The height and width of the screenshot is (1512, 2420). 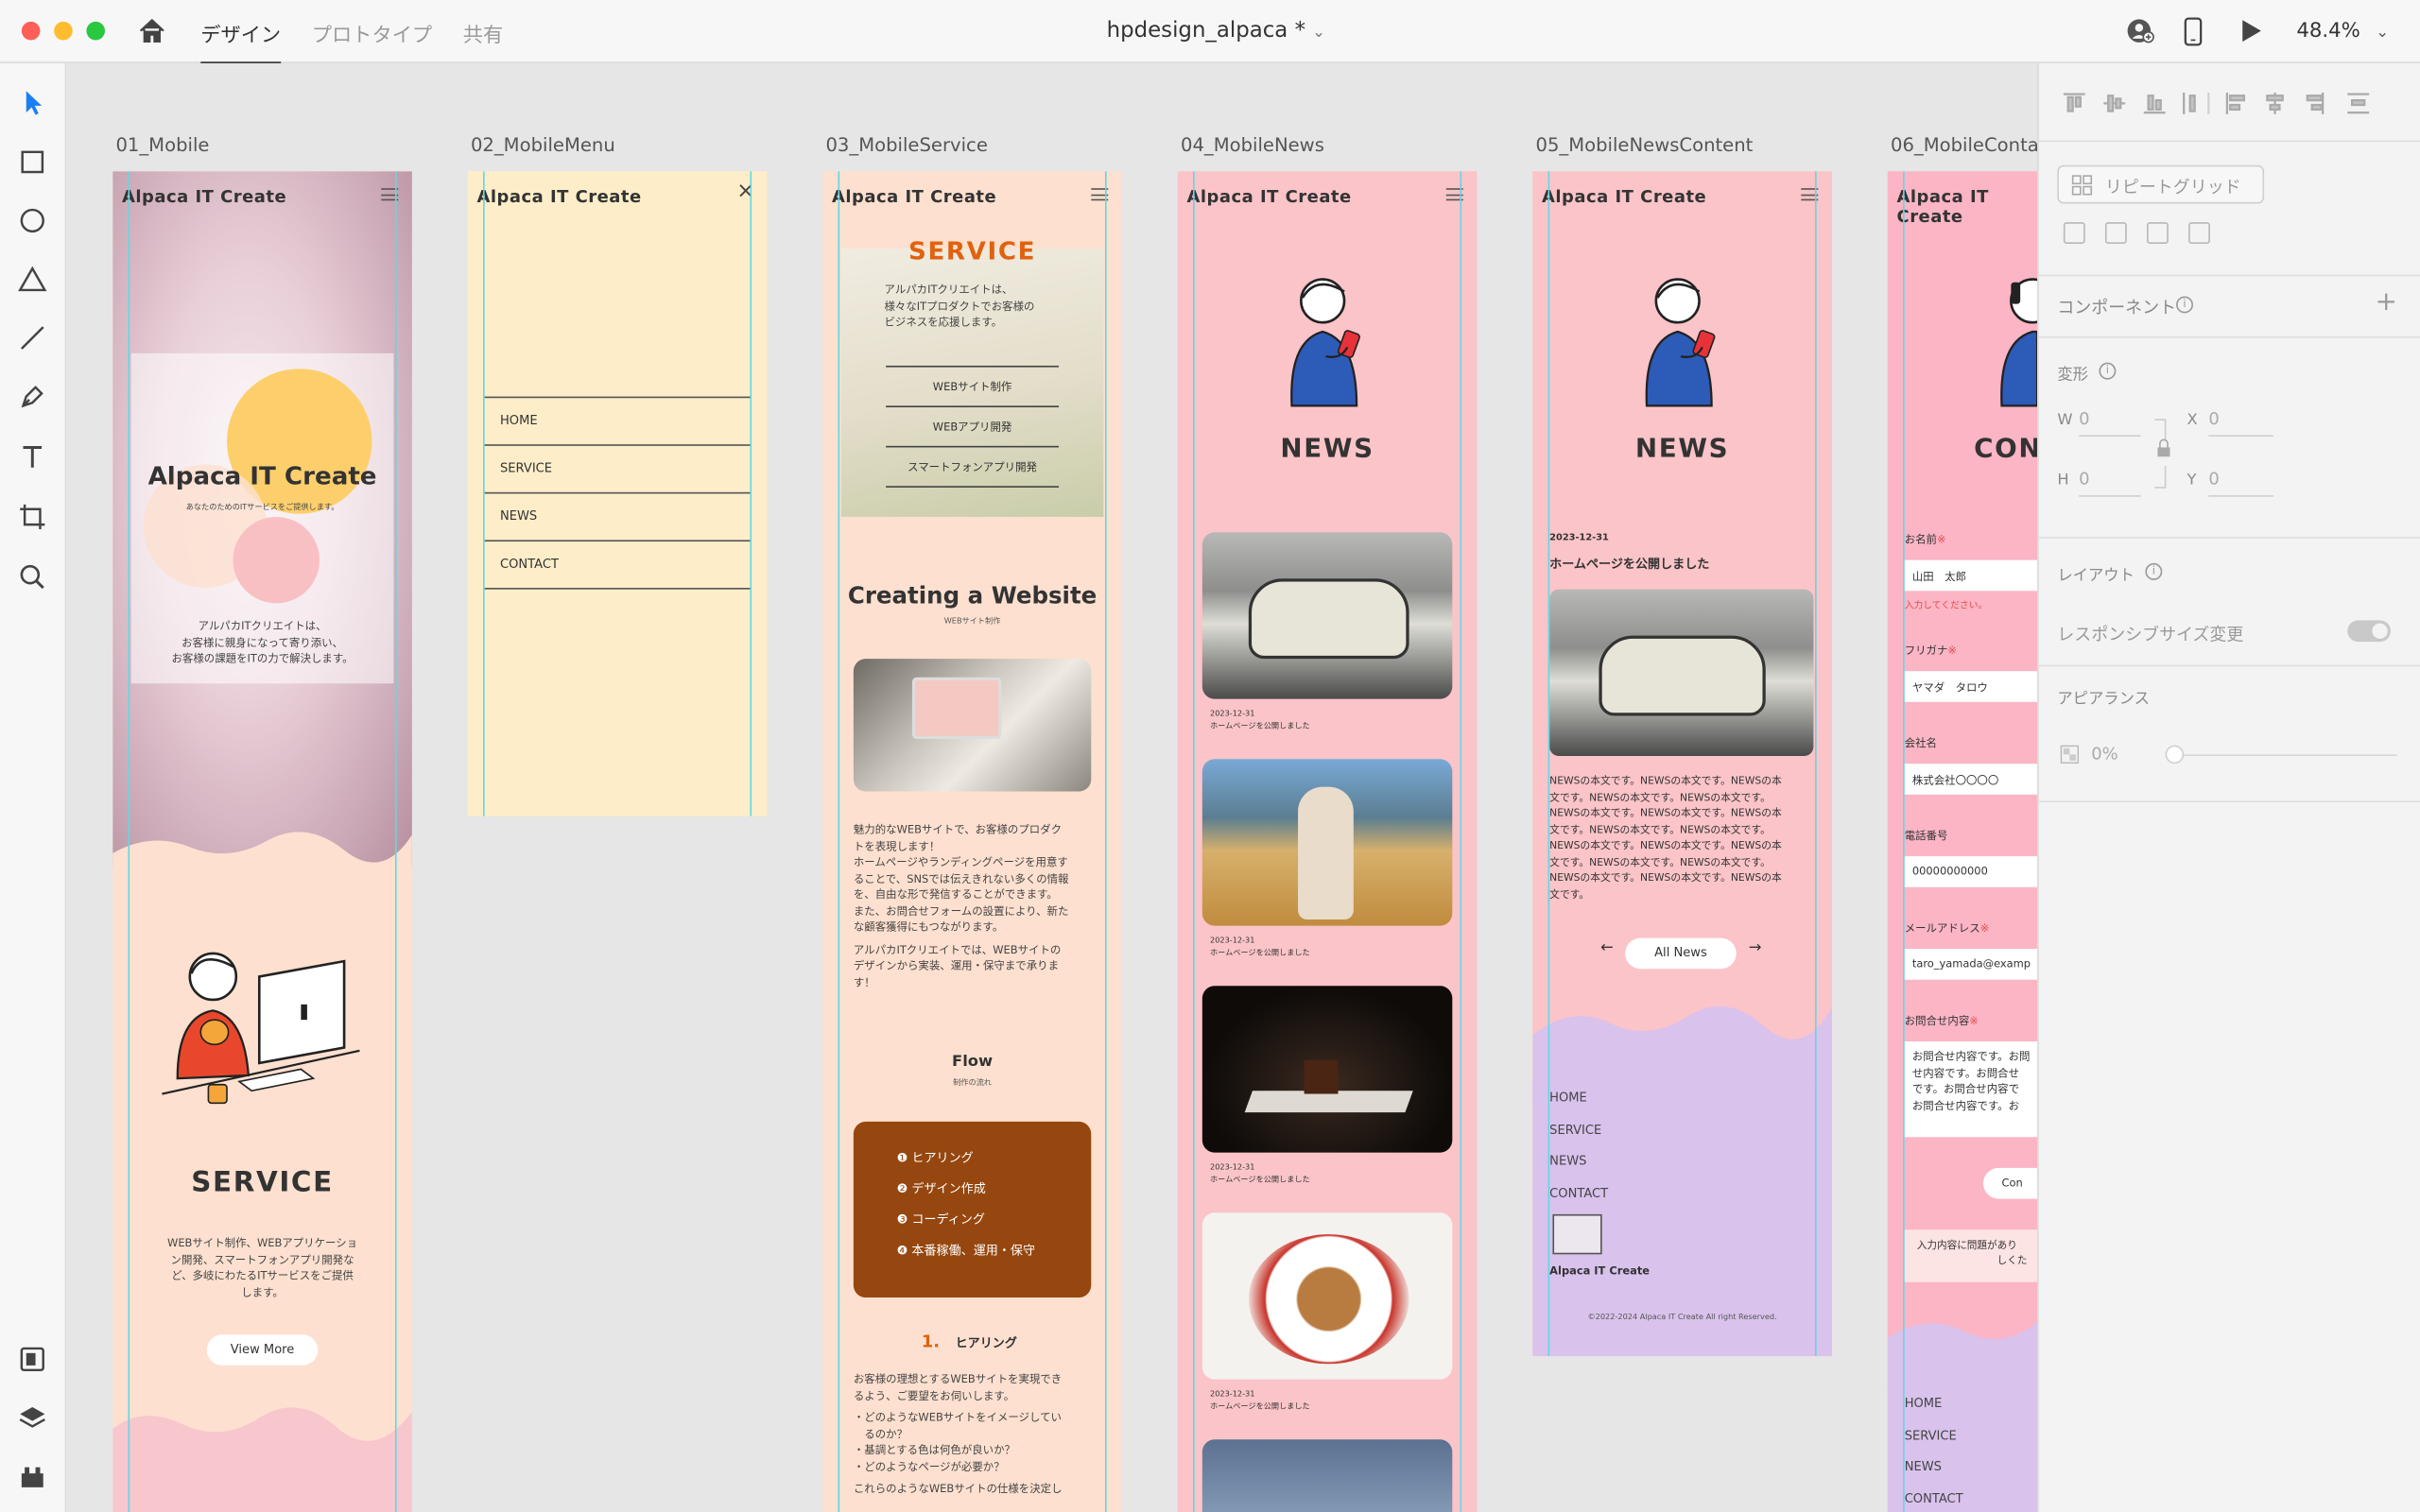 What do you see at coordinates (32, 1418) in the screenshot?
I see `layers-panel-icon` at bounding box center [32, 1418].